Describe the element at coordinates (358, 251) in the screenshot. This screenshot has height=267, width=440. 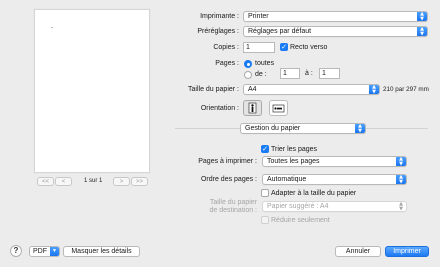
I see `cancel-button: Annuler` at that location.